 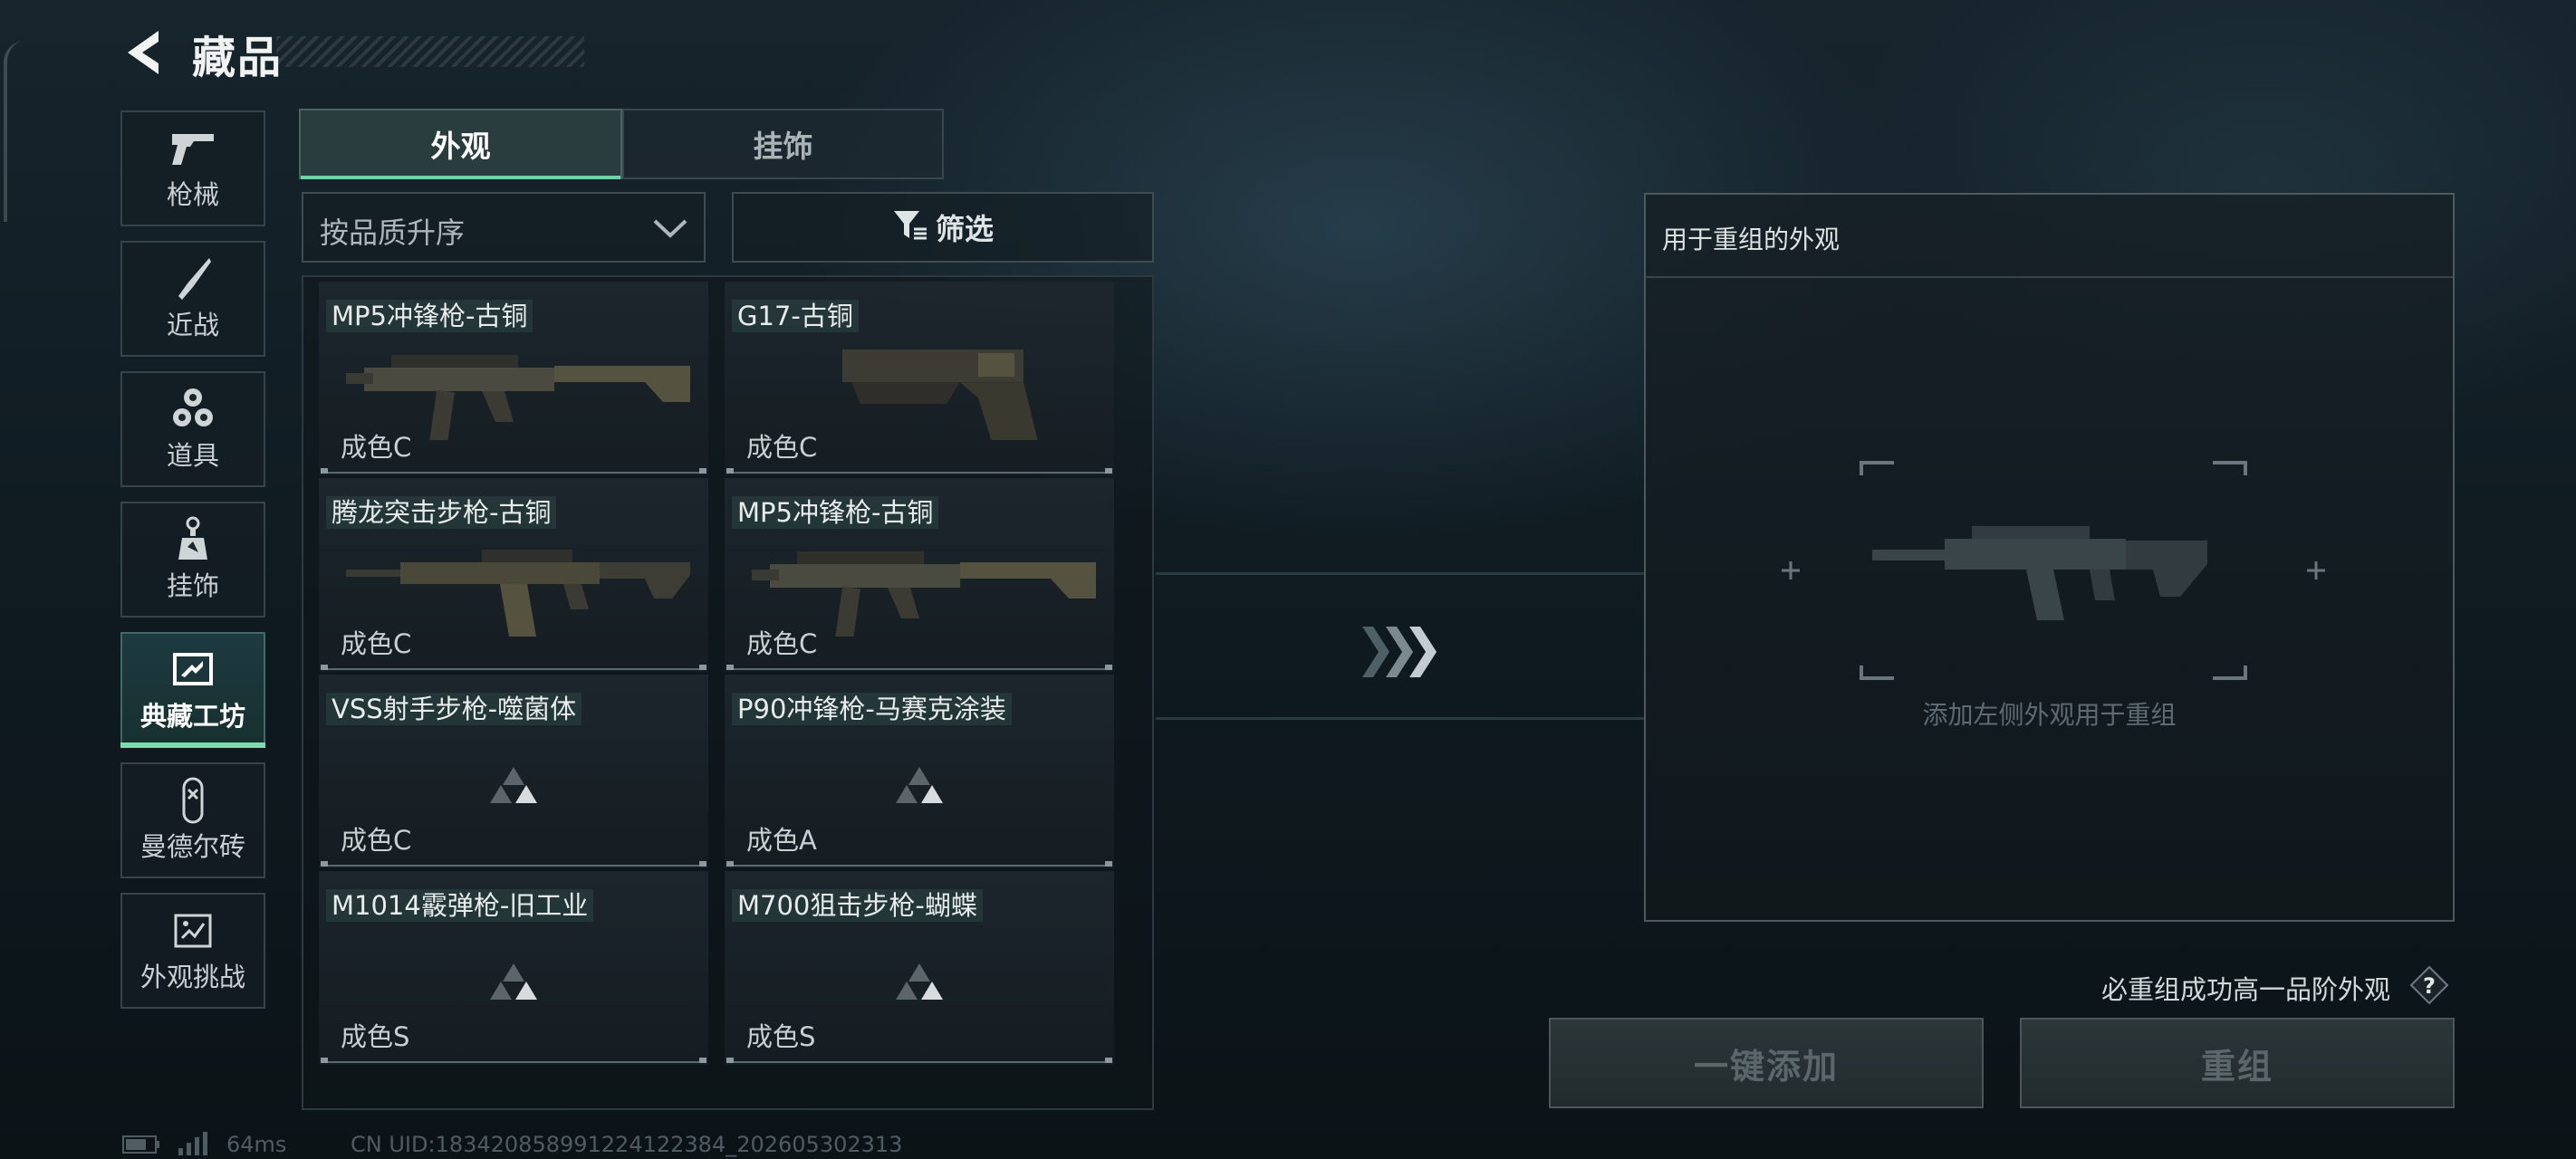 What do you see at coordinates (460, 144) in the screenshot?
I see `tab-appearance: 外观` at bounding box center [460, 144].